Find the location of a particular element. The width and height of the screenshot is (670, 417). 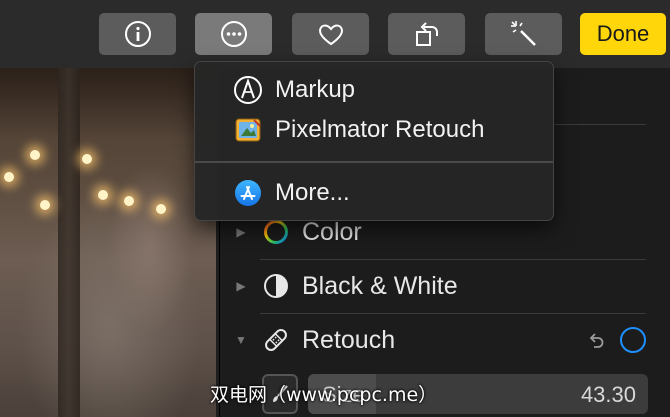

rotate-icon is located at coordinates (426, 34).